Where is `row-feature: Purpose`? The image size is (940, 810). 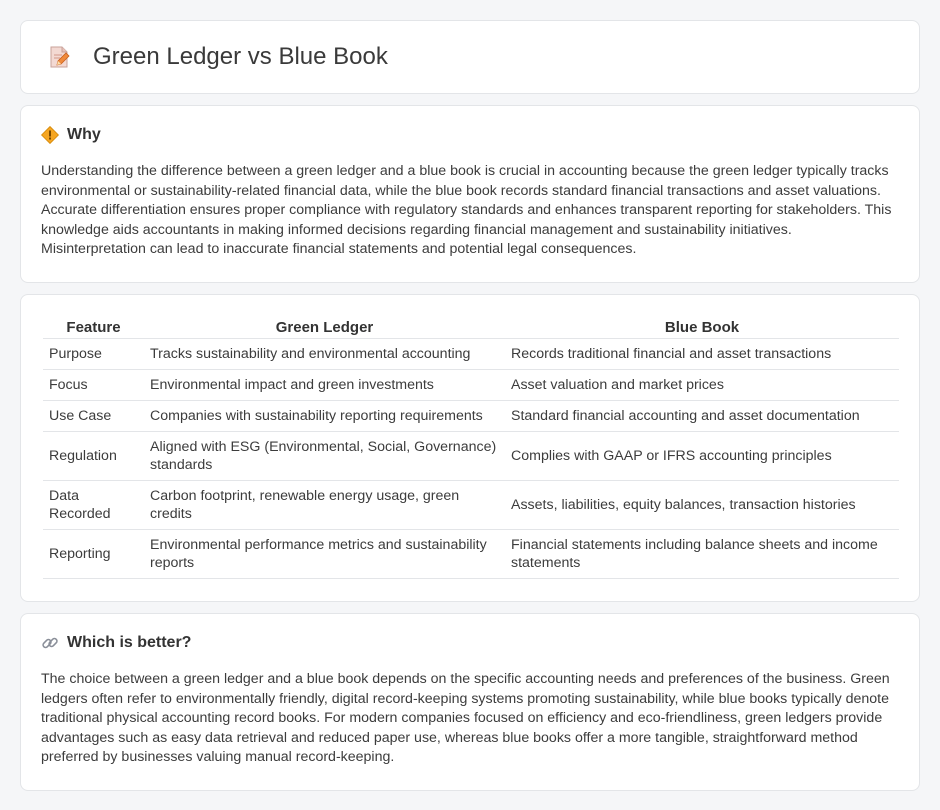
row-feature: Purpose is located at coordinates (93, 354).